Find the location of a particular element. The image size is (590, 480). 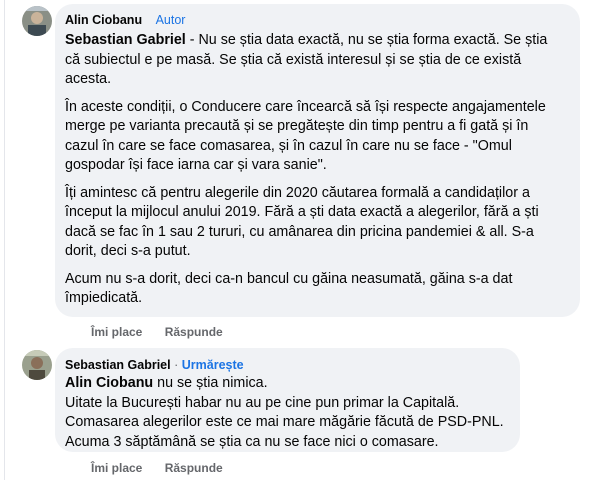

mention-link: Sebastian Gabriel is located at coordinates (125, 40).